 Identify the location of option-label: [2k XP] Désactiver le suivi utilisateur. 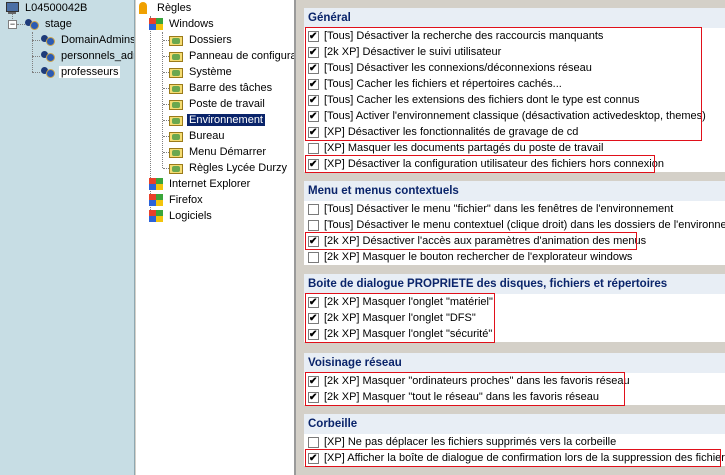
(413, 52).